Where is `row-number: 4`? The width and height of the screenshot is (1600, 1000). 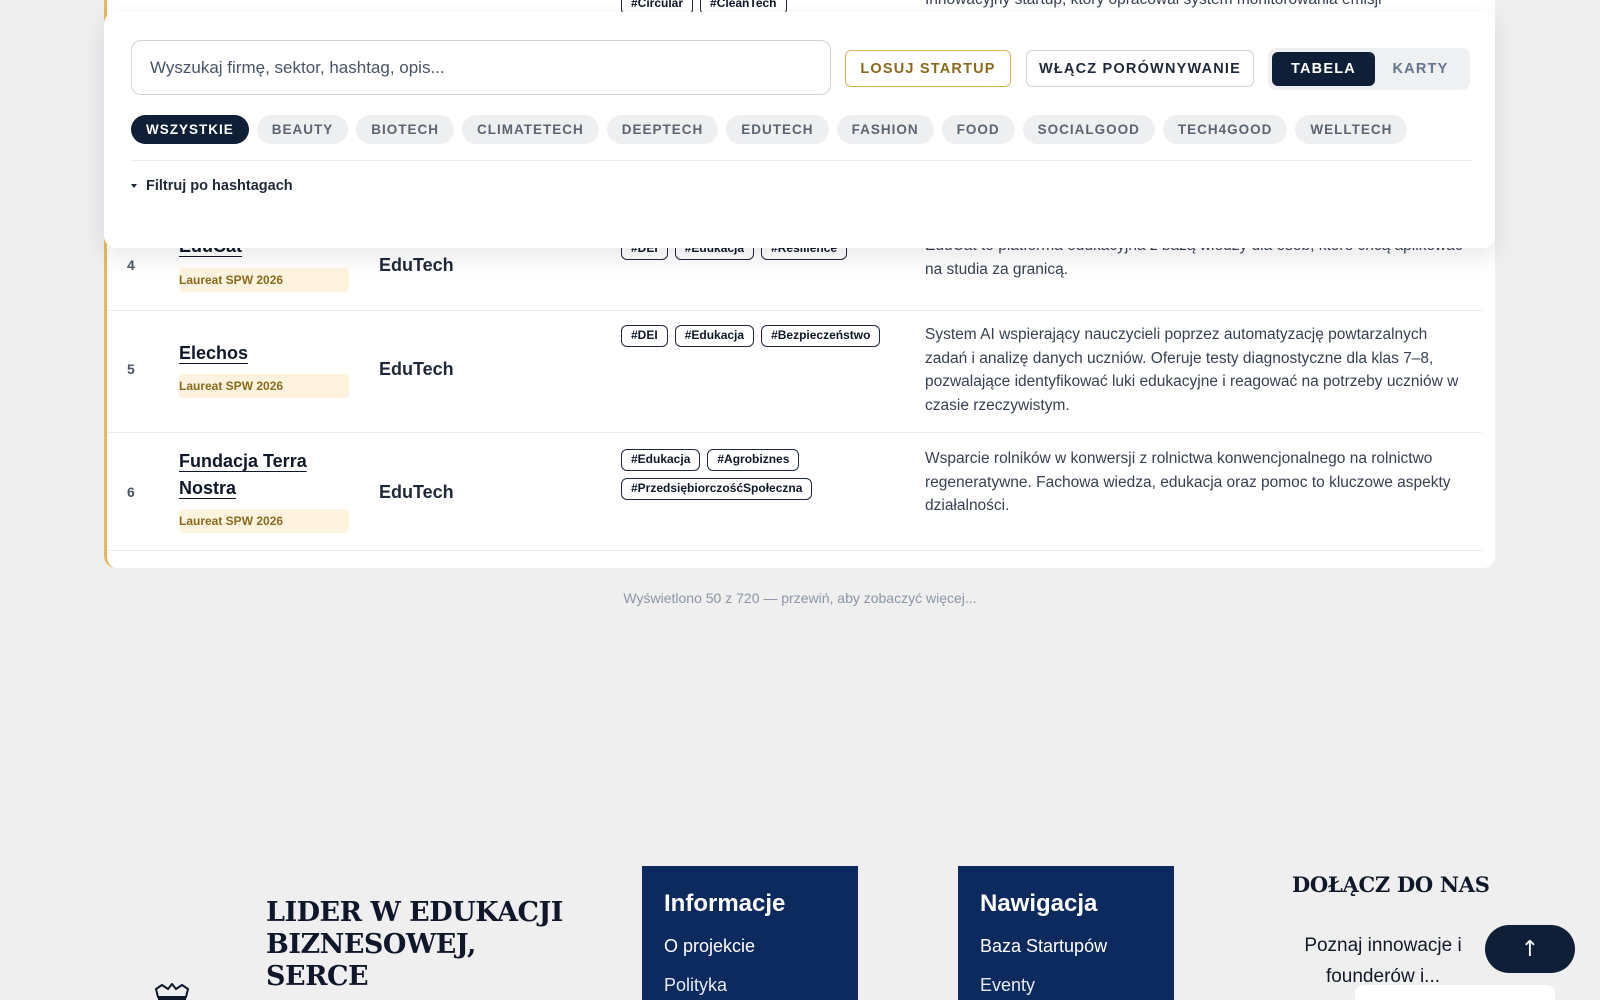
row-number: 4 is located at coordinates (131, 265).